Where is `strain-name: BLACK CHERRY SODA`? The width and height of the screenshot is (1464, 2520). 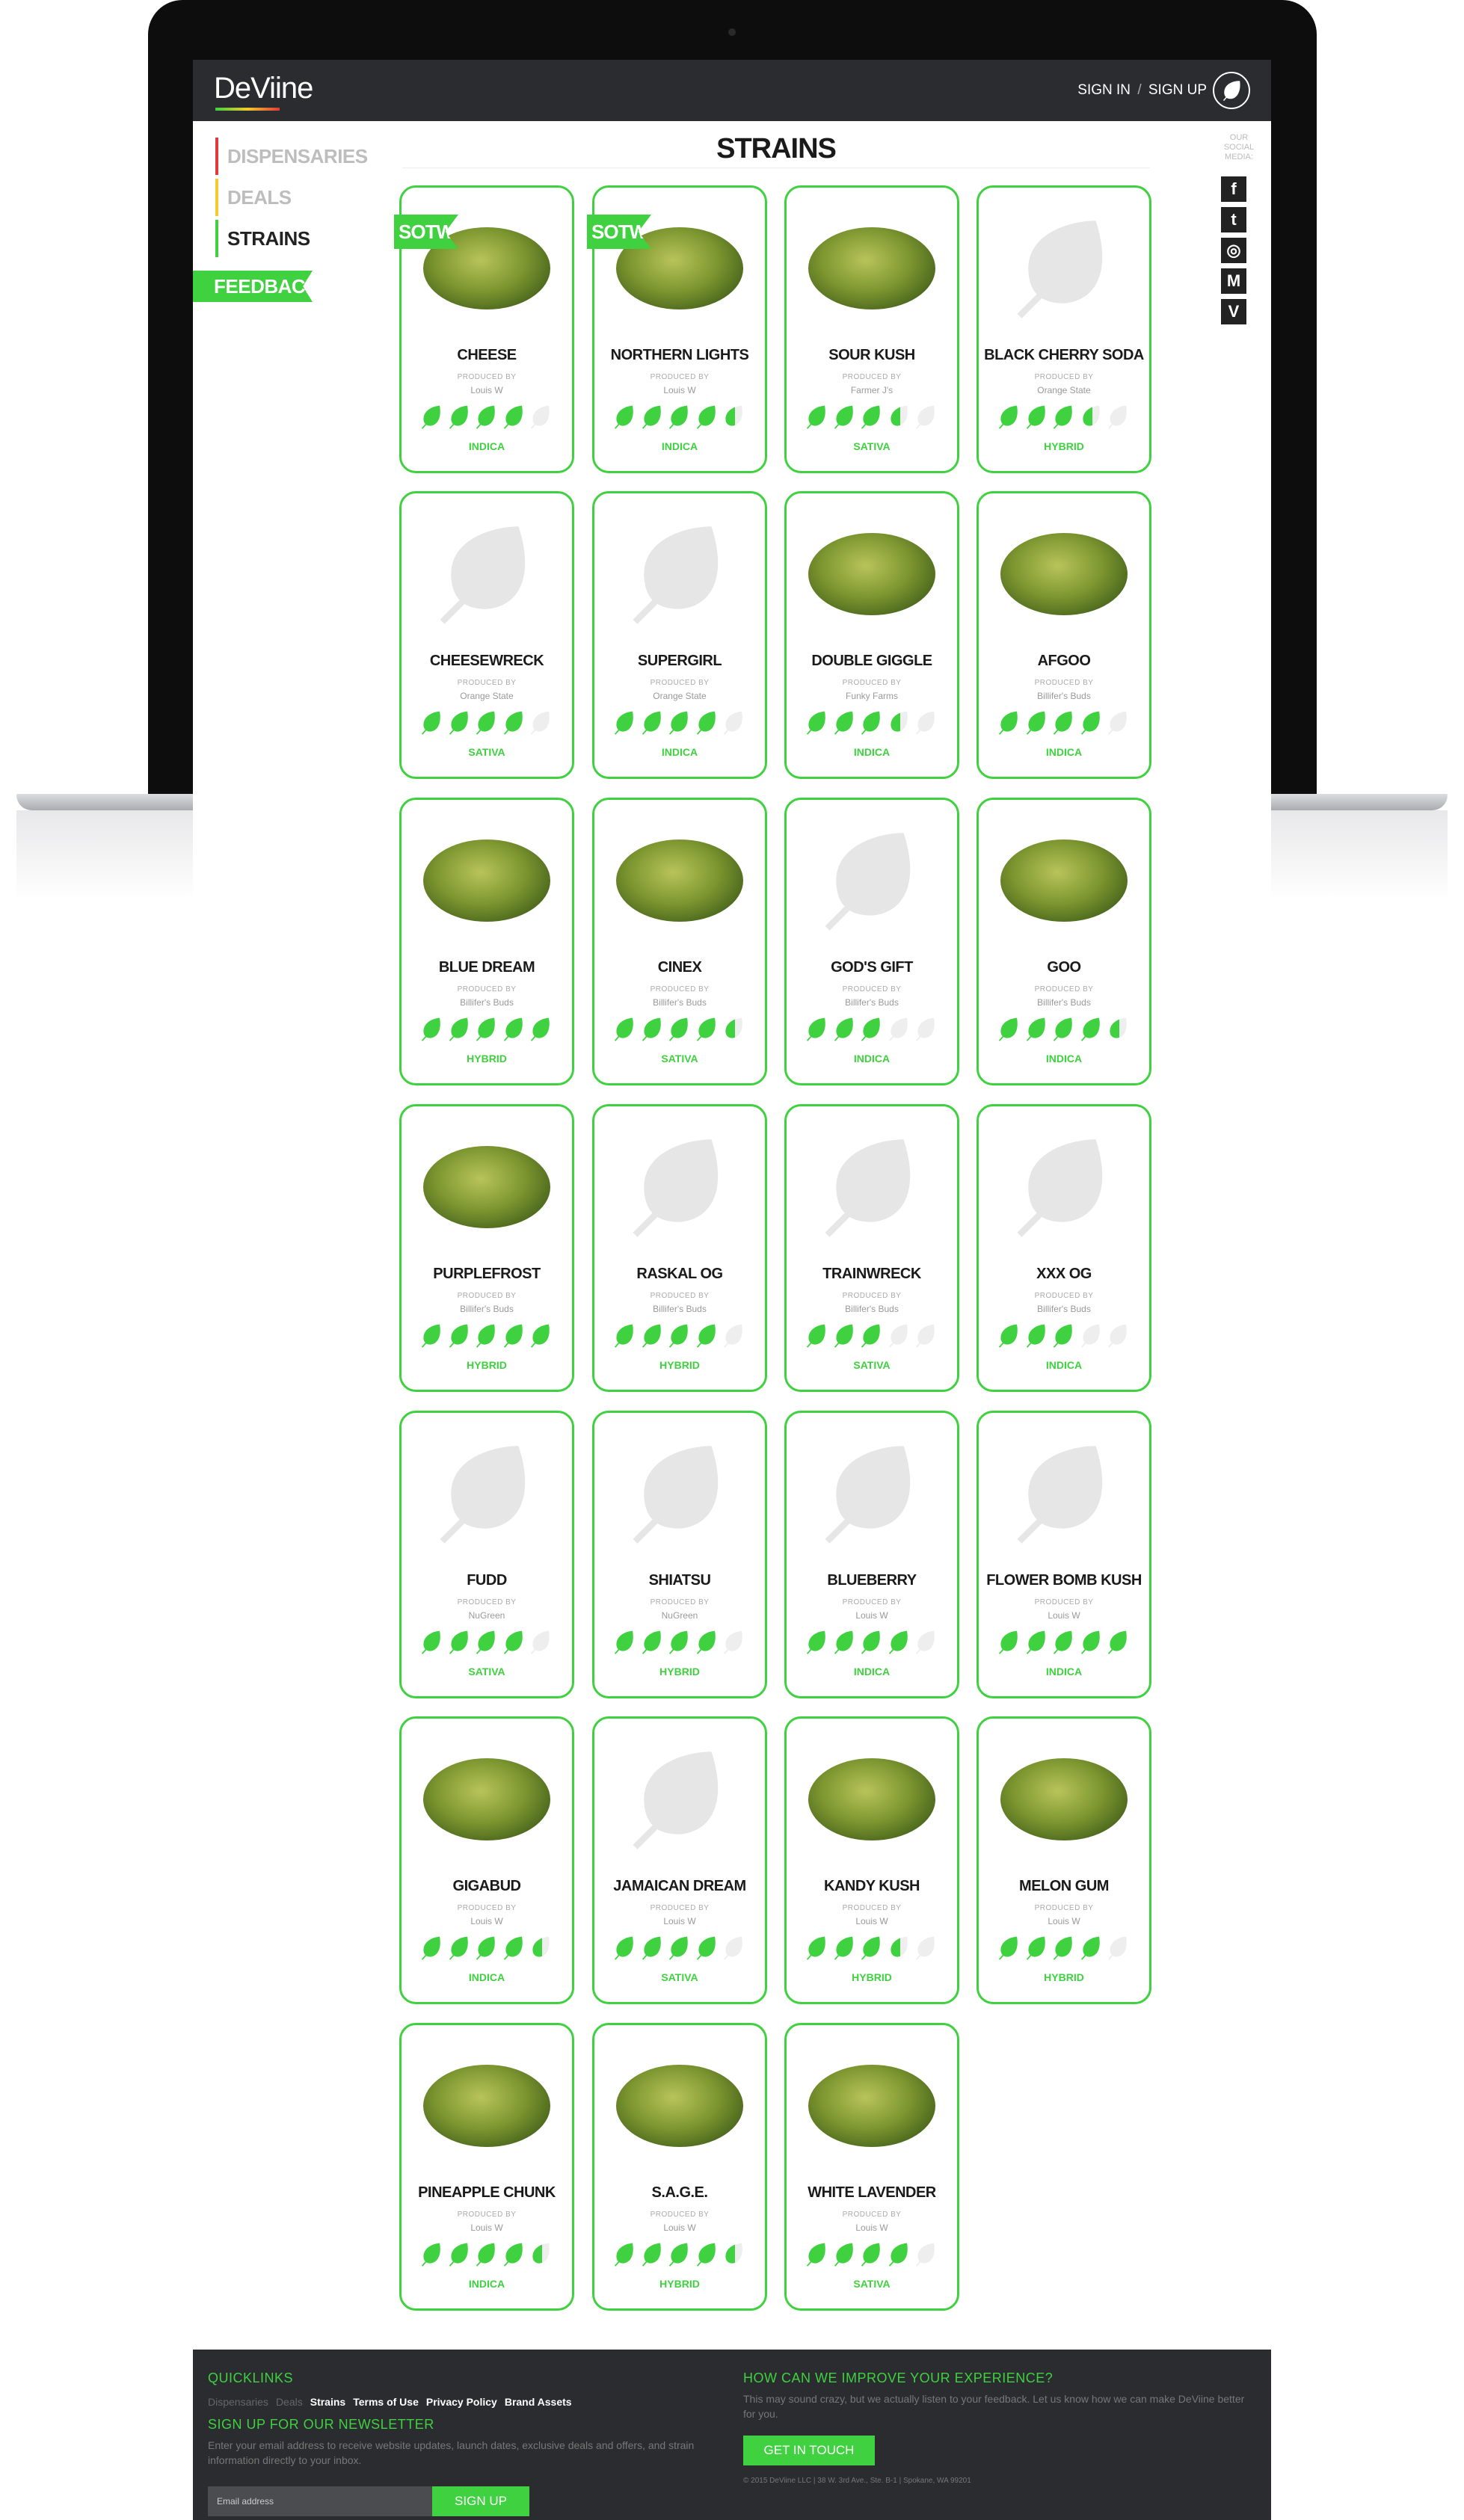
strain-name: BLACK CHERRY SODA is located at coordinates (1064, 355).